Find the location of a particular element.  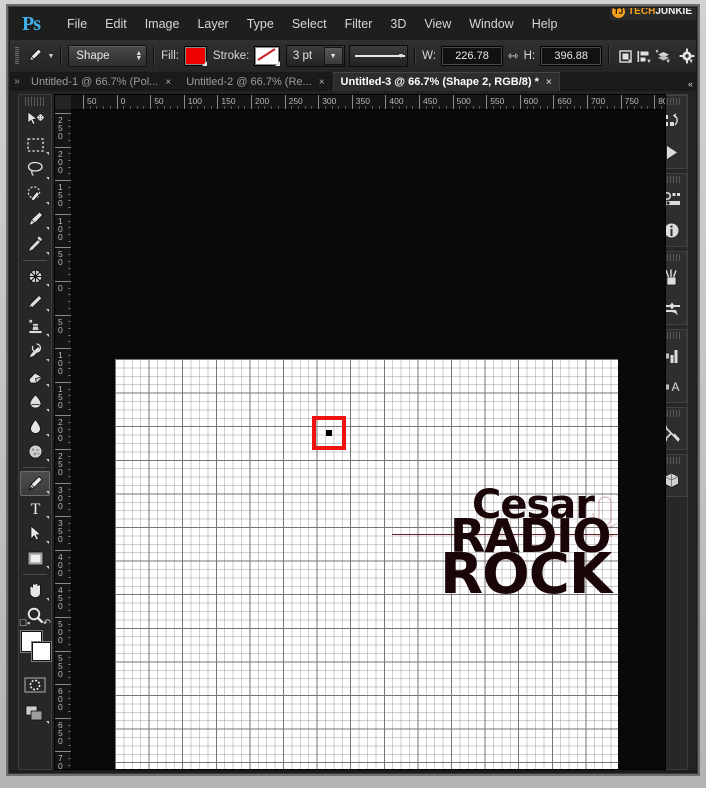

clone-stamp-tool is located at coordinates (35, 326).